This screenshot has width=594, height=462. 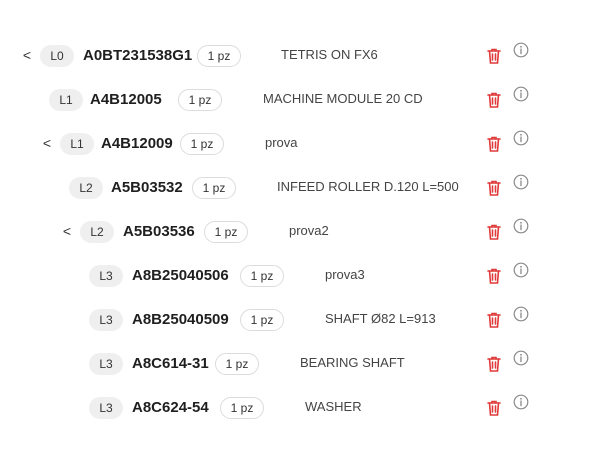 I want to click on item-code: A4B12009, so click(x=137, y=144).